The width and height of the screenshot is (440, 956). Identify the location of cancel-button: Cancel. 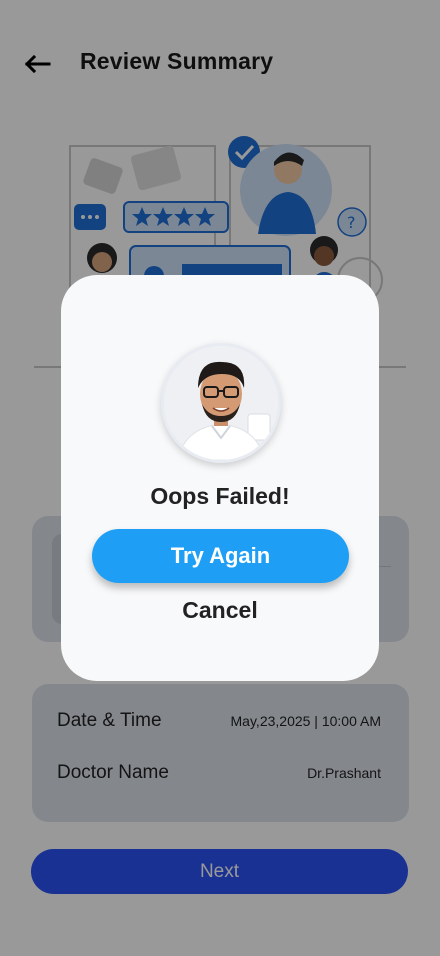
(220, 610).